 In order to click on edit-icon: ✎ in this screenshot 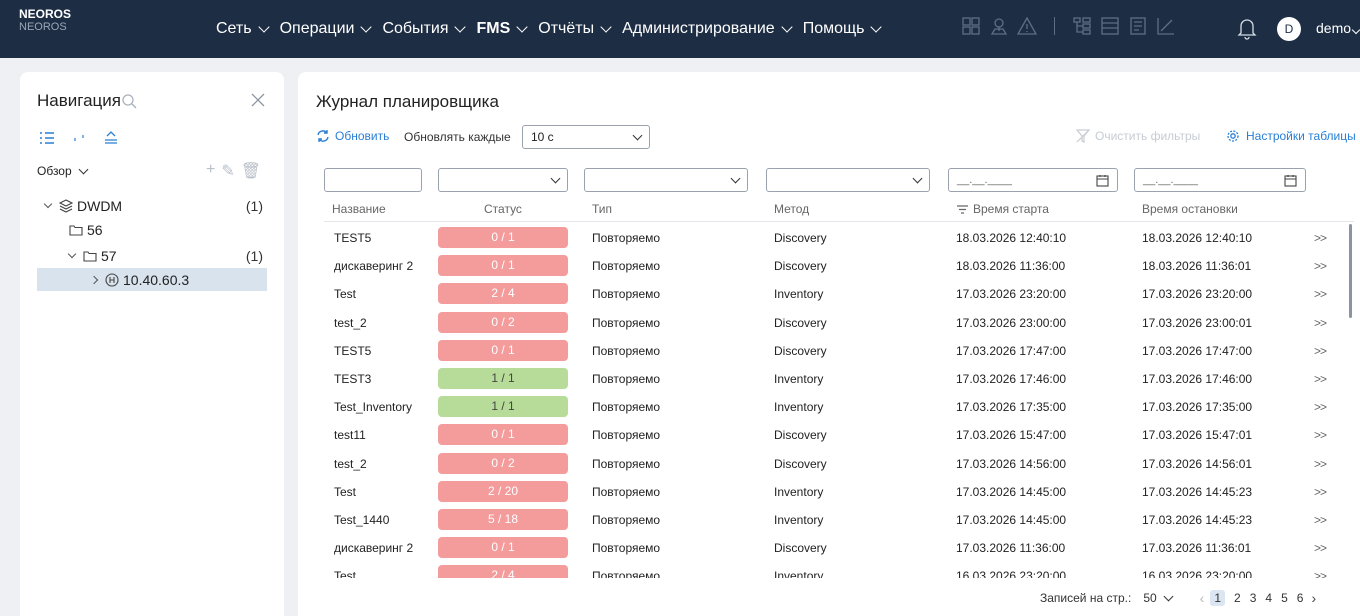, I will do `click(227, 171)`.